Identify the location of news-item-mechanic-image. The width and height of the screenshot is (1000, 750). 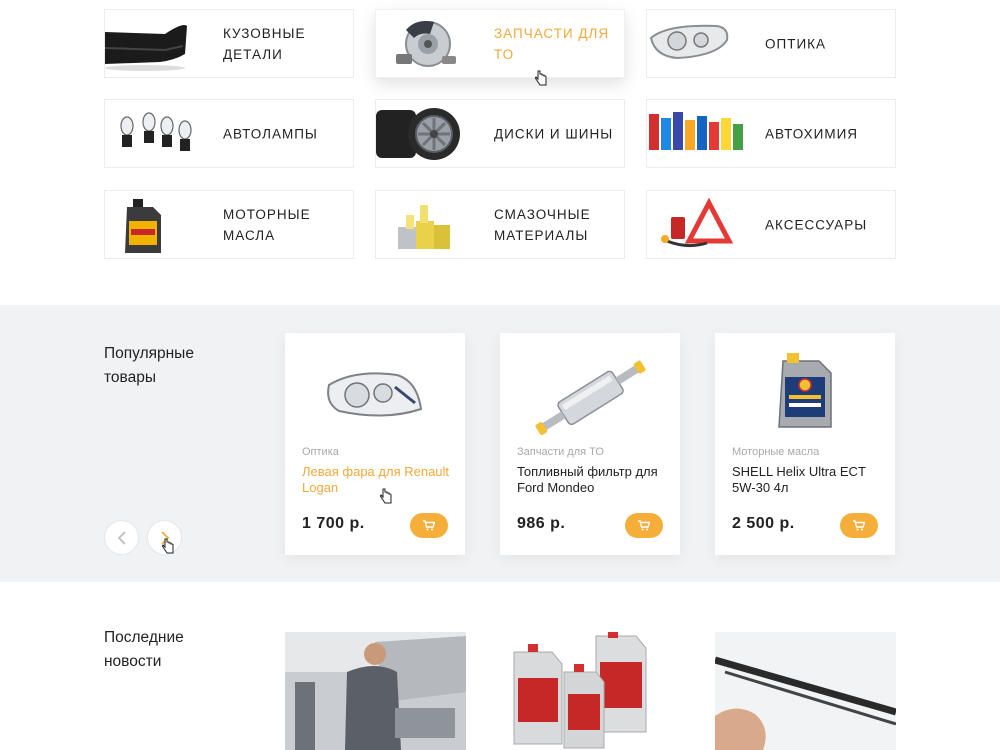
(375, 691).